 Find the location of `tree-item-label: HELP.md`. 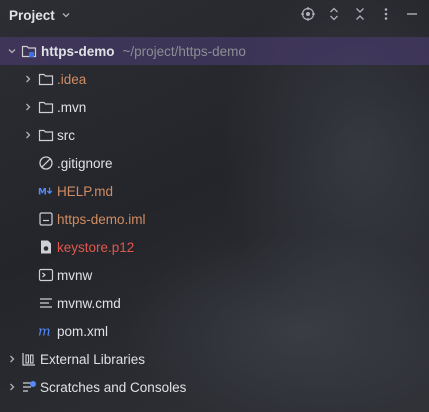

tree-item-label: HELP.md is located at coordinates (85, 191).